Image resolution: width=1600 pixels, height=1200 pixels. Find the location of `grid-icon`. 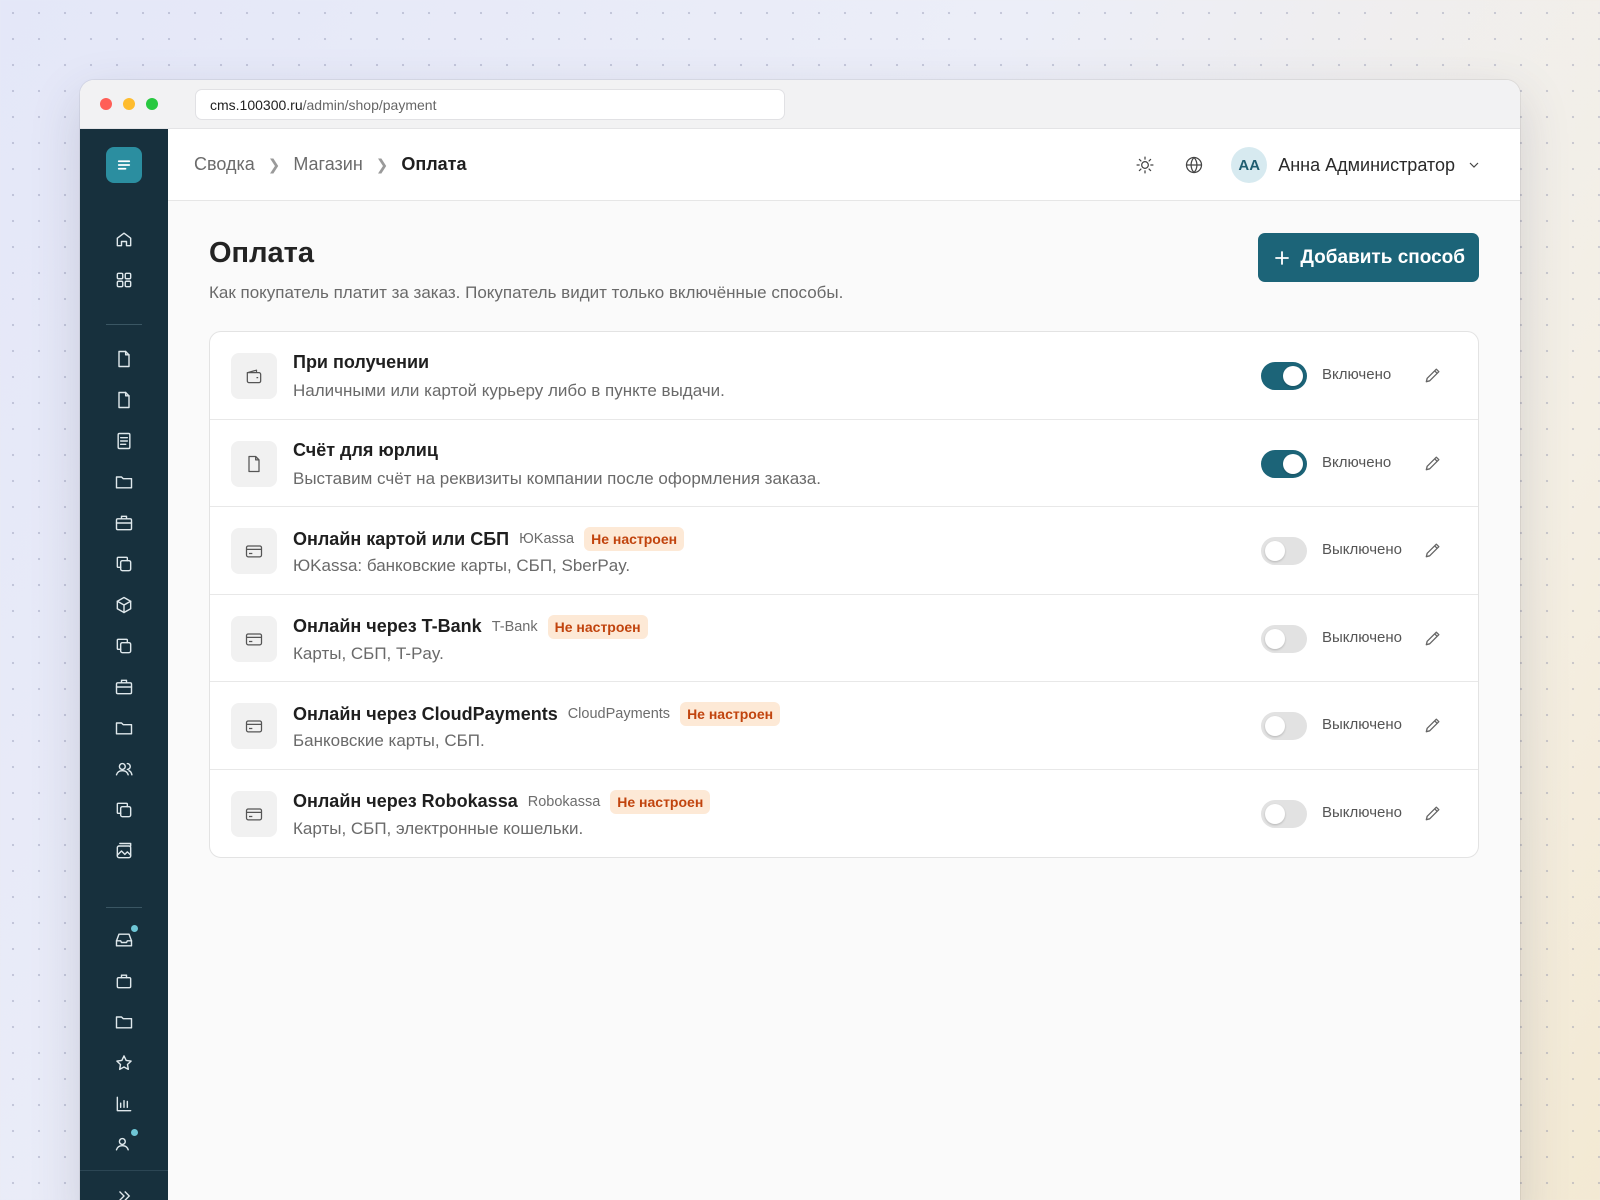

grid-icon is located at coordinates (124, 280).